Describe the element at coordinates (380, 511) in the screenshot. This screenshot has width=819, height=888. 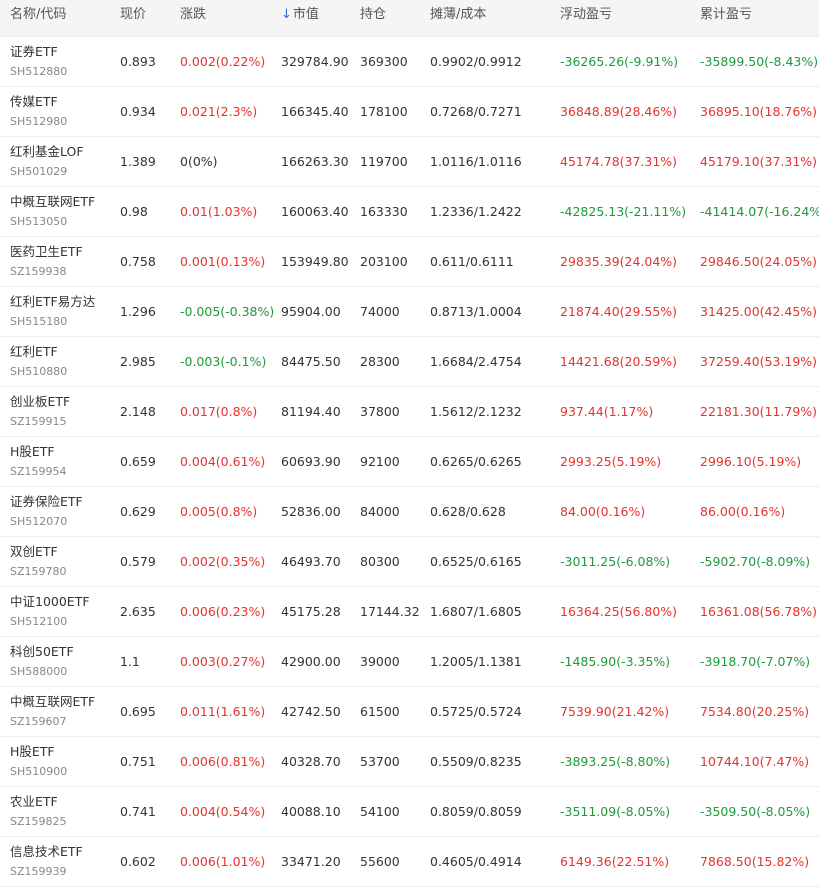
I see `holding-cell: 84000` at that location.